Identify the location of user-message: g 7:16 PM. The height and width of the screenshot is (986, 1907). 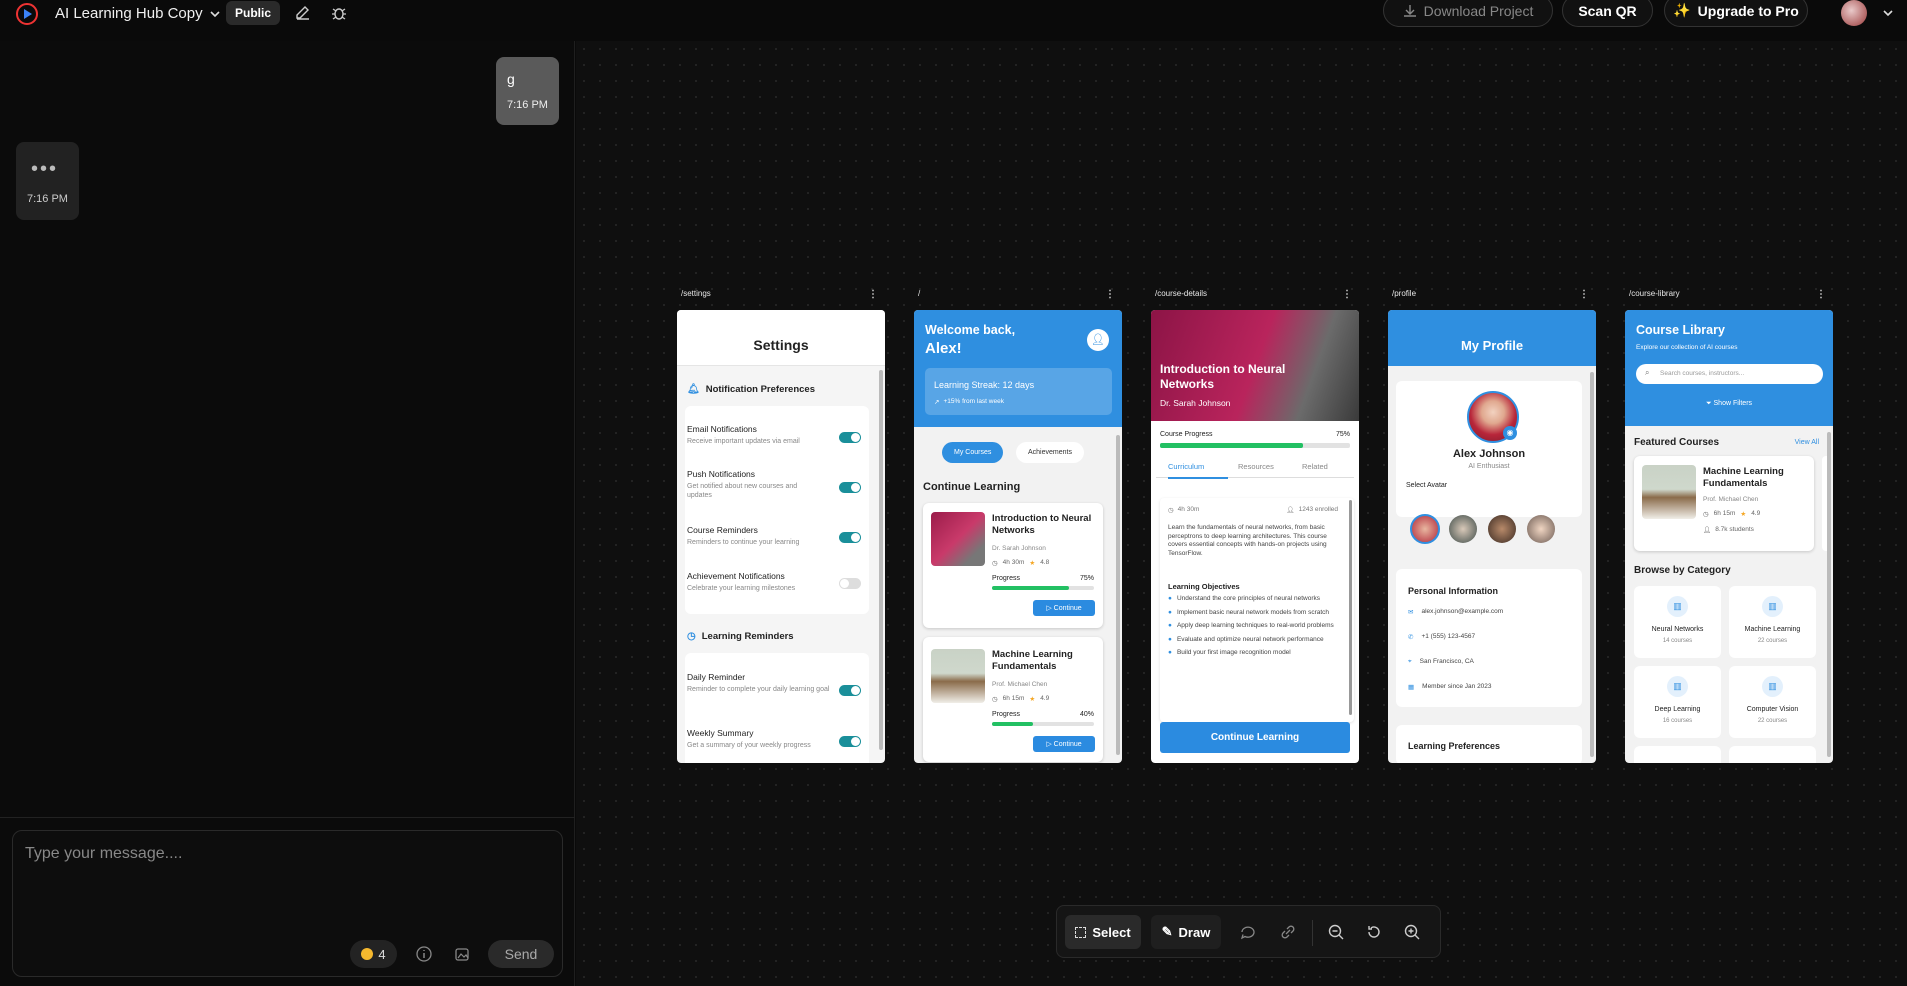
(527, 91).